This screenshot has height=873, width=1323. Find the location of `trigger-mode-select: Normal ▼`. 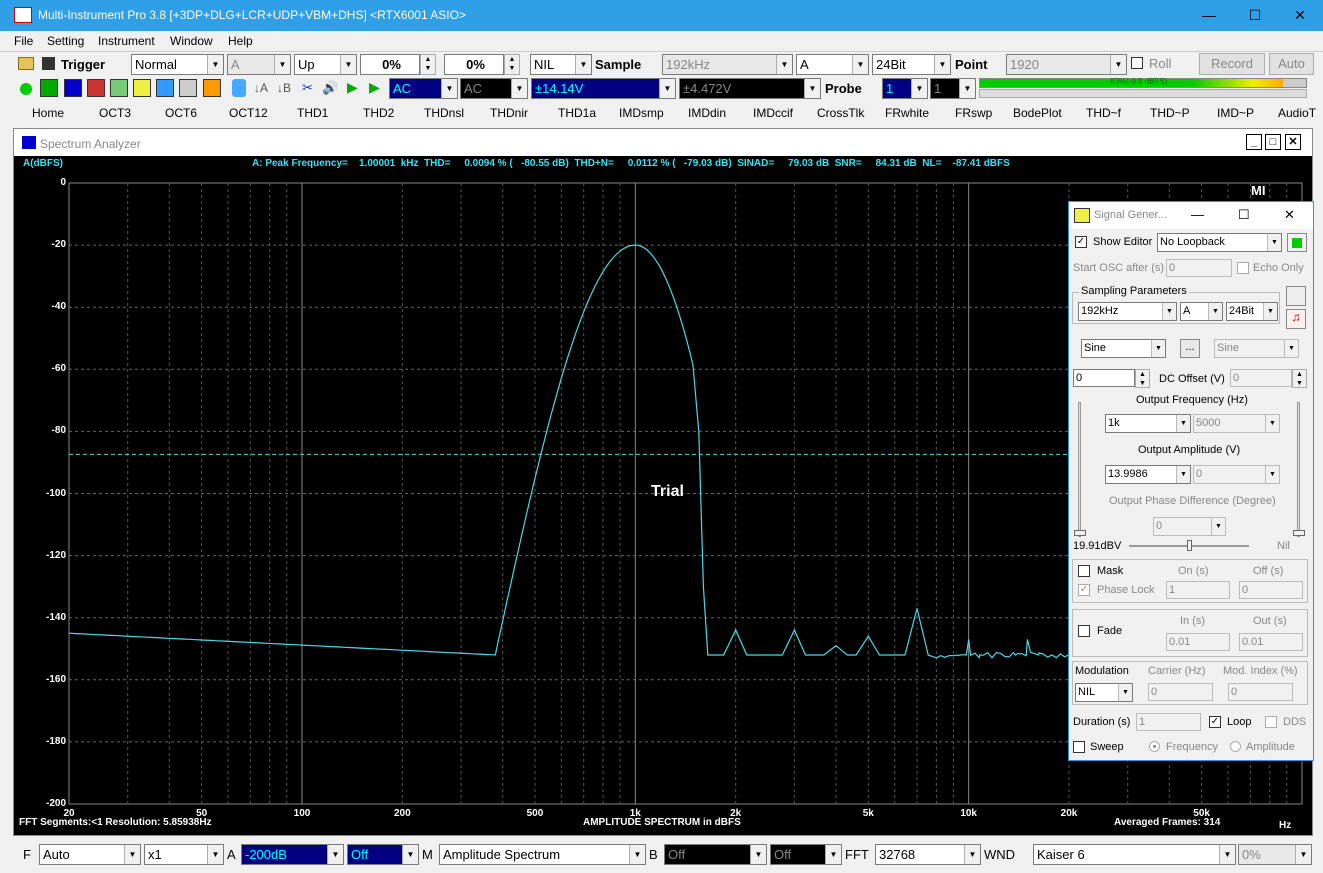

trigger-mode-select: Normal ▼ is located at coordinates (177, 64).